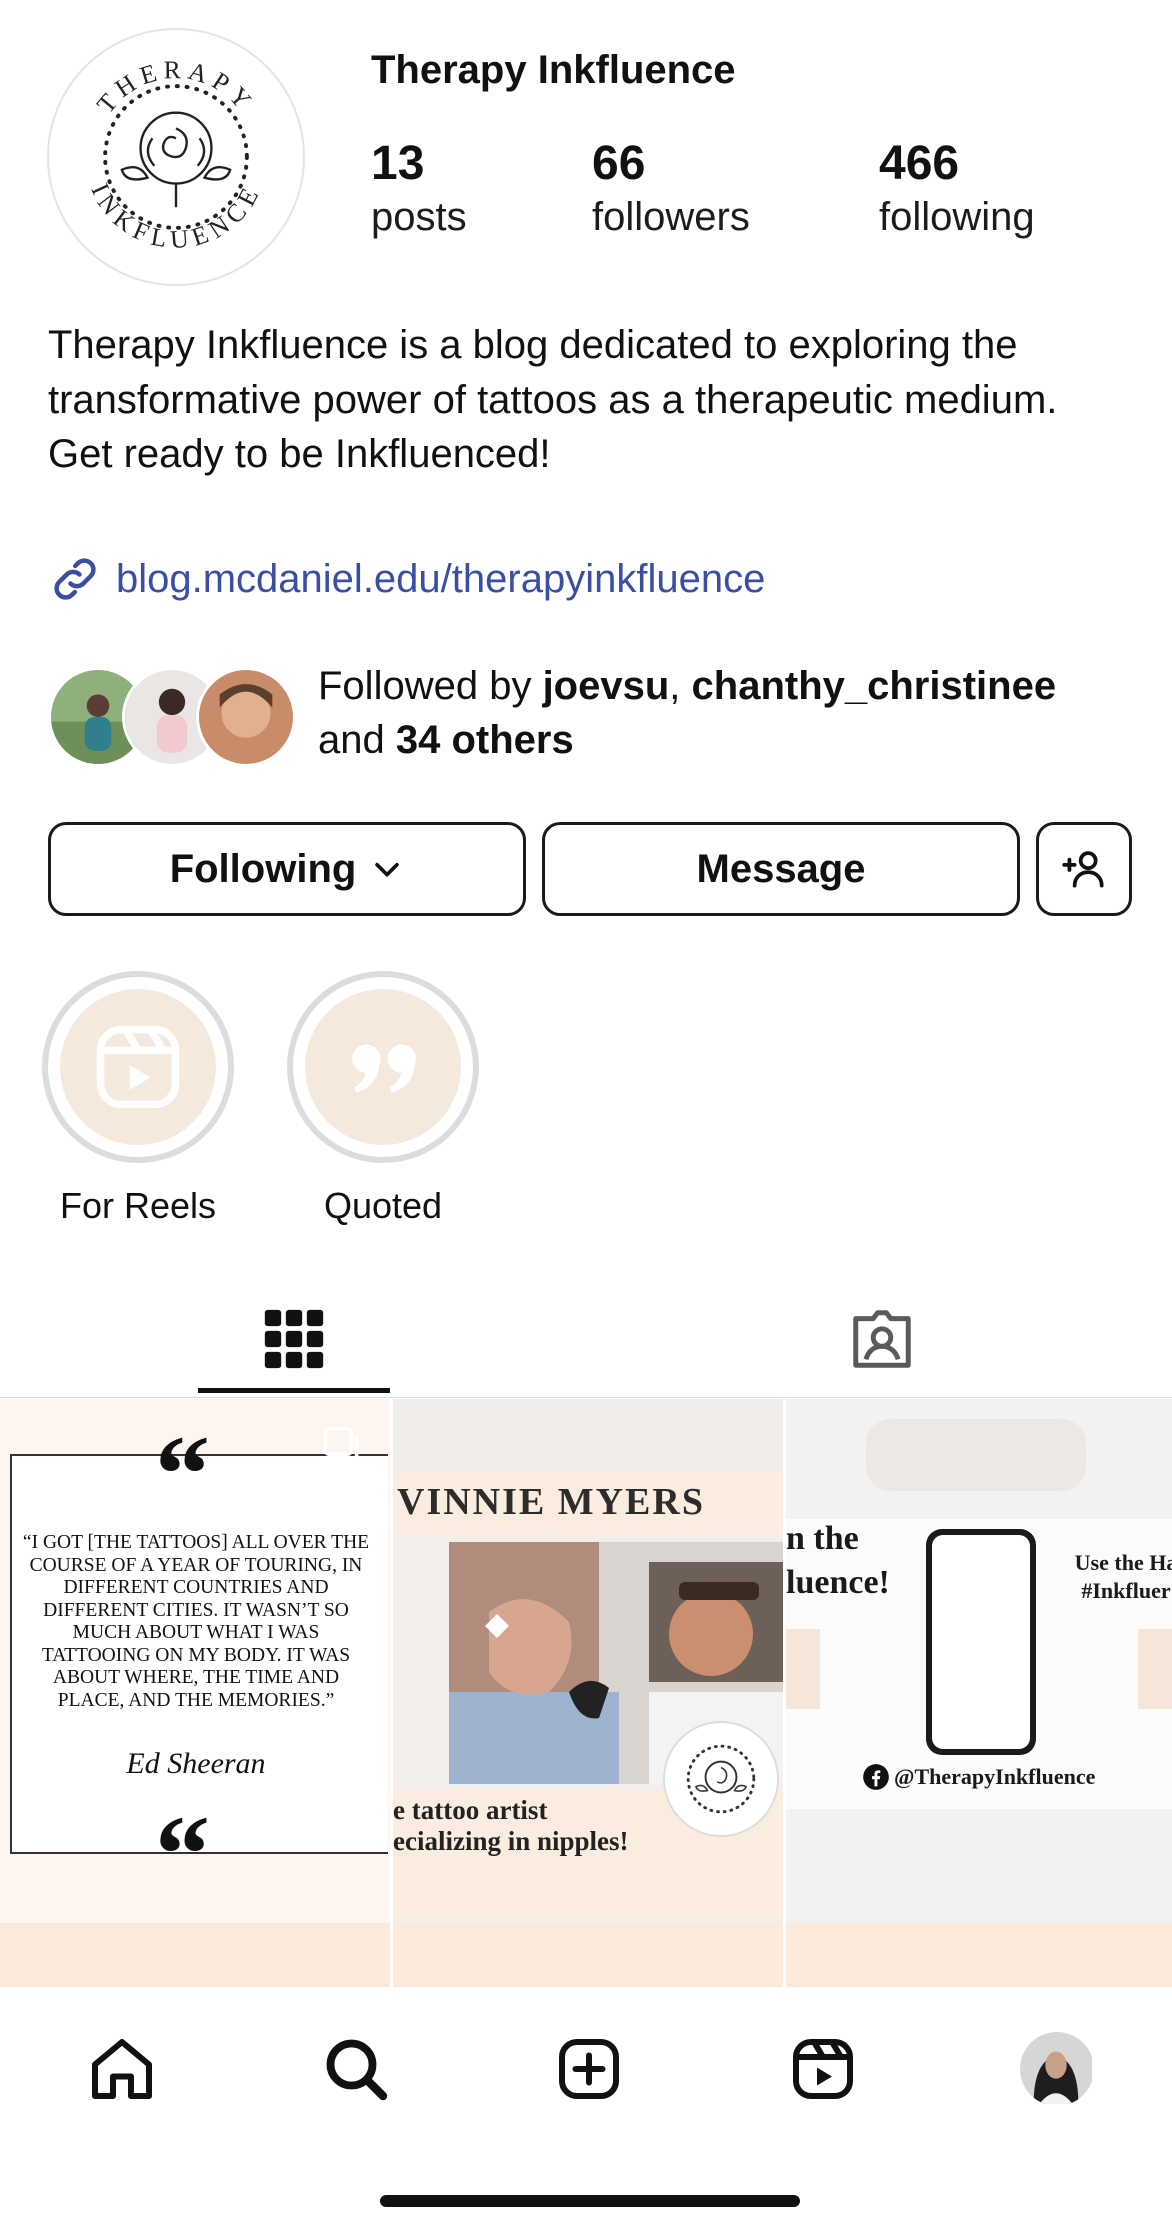 The width and height of the screenshot is (1172, 2236). I want to click on followed-by-and: and, so click(357, 740).